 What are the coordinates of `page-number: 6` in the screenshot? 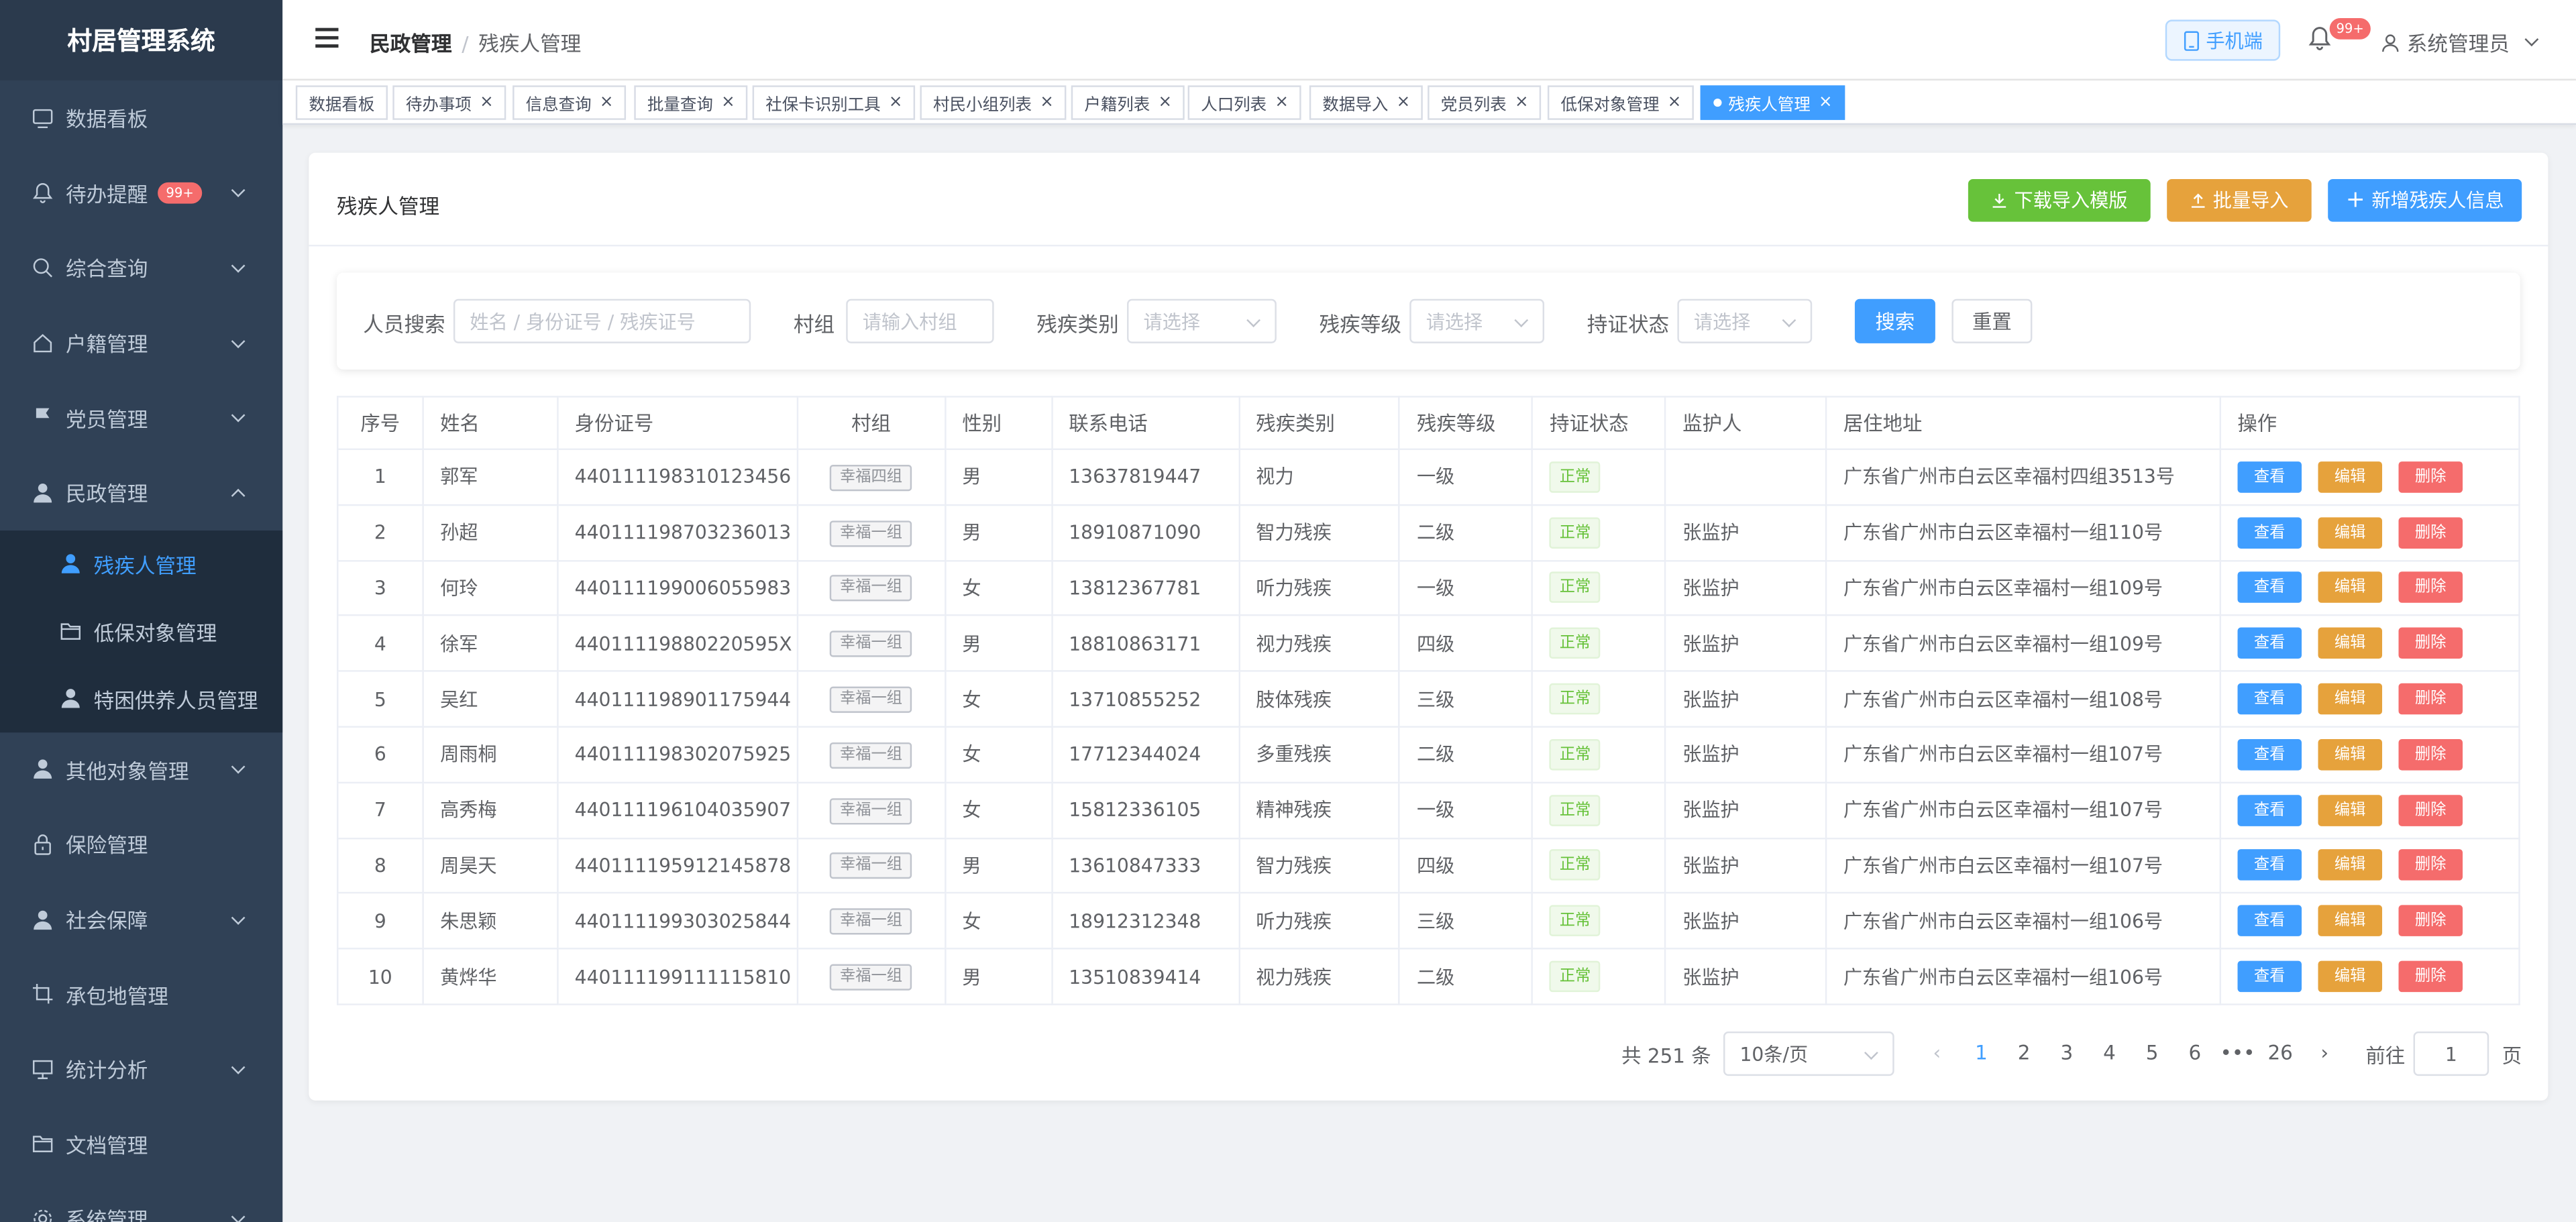 It's located at (2195, 1053).